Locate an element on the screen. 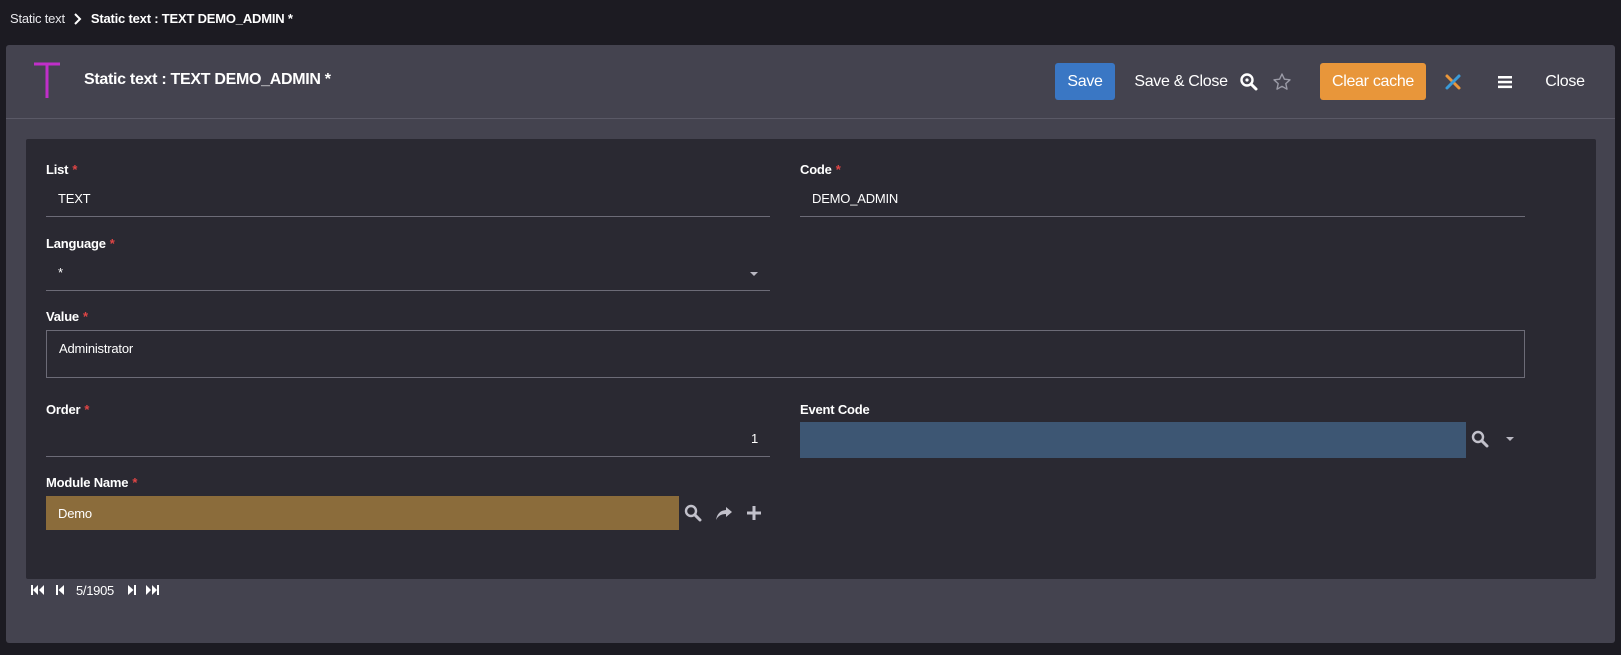 The width and height of the screenshot is (1621, 655). share-arrow-icon is located at coordinates (724, 513).